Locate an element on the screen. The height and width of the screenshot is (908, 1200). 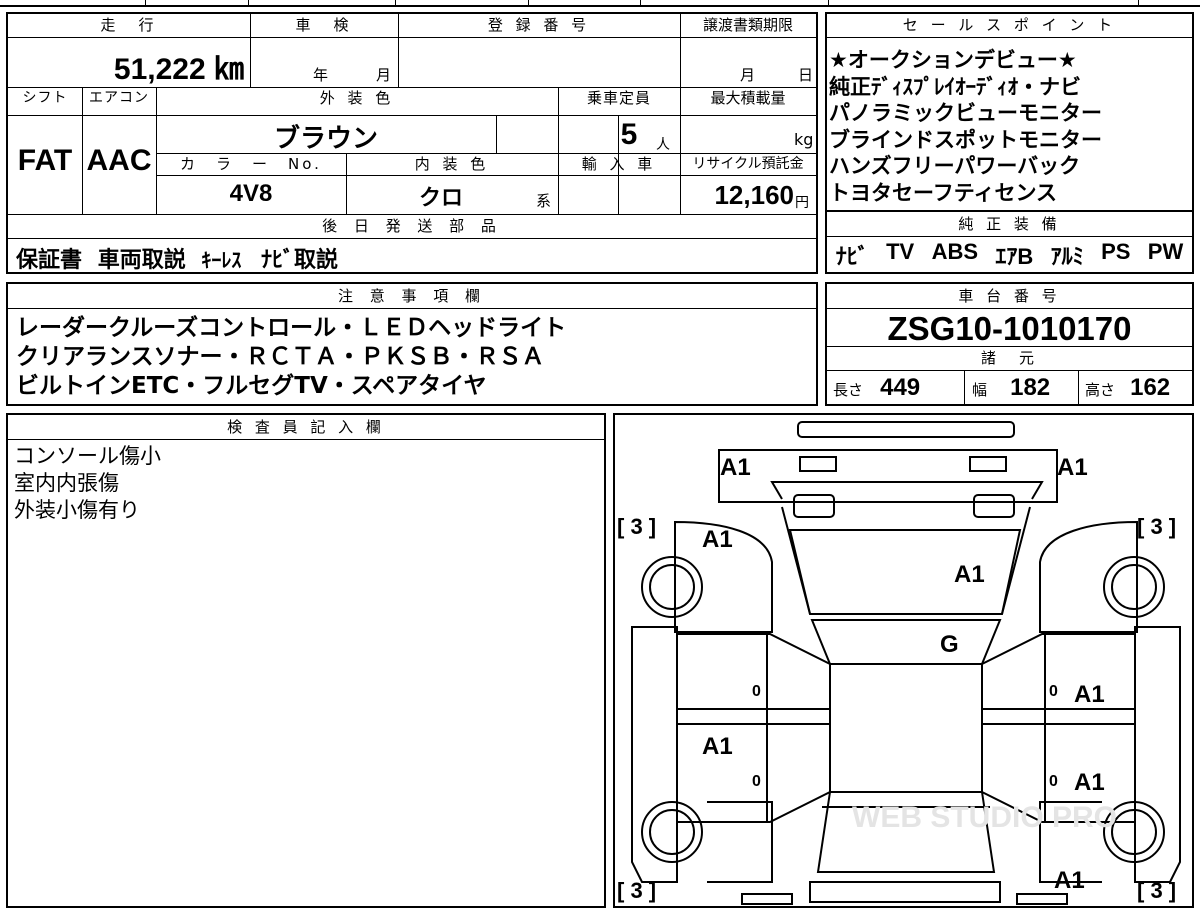
inspector-header: 検 査 員 記 入 欄 is located at coordinates (306, 427).